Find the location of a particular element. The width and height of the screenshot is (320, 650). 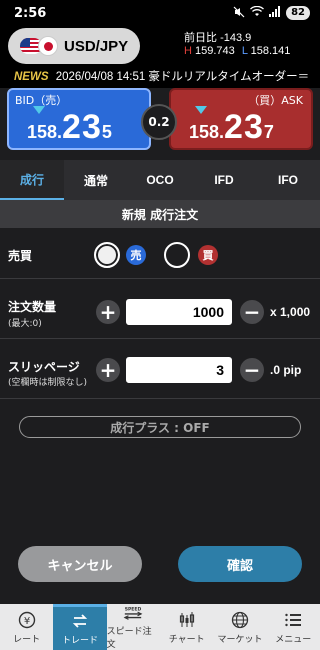

news-tag: NEWS is located at coordinates (31, 77).